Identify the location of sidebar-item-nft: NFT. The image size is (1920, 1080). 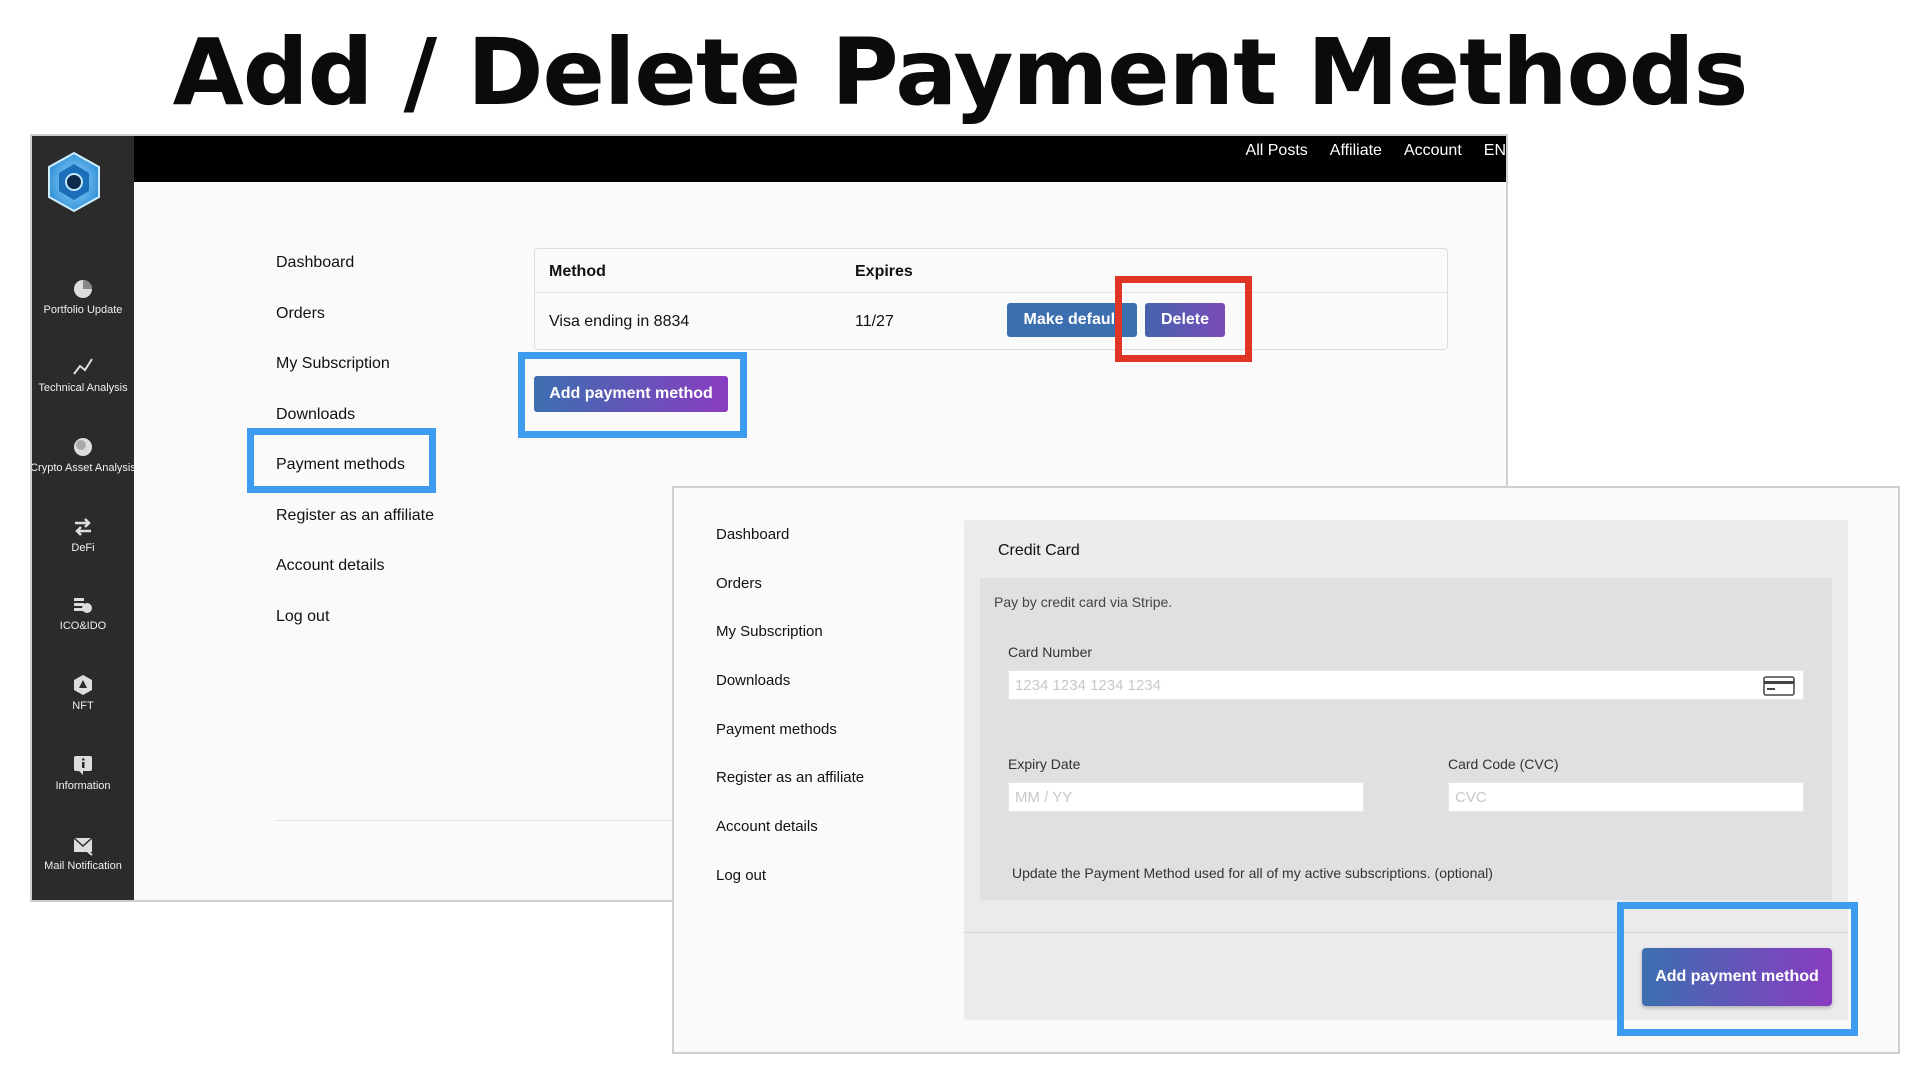
(86, 693).